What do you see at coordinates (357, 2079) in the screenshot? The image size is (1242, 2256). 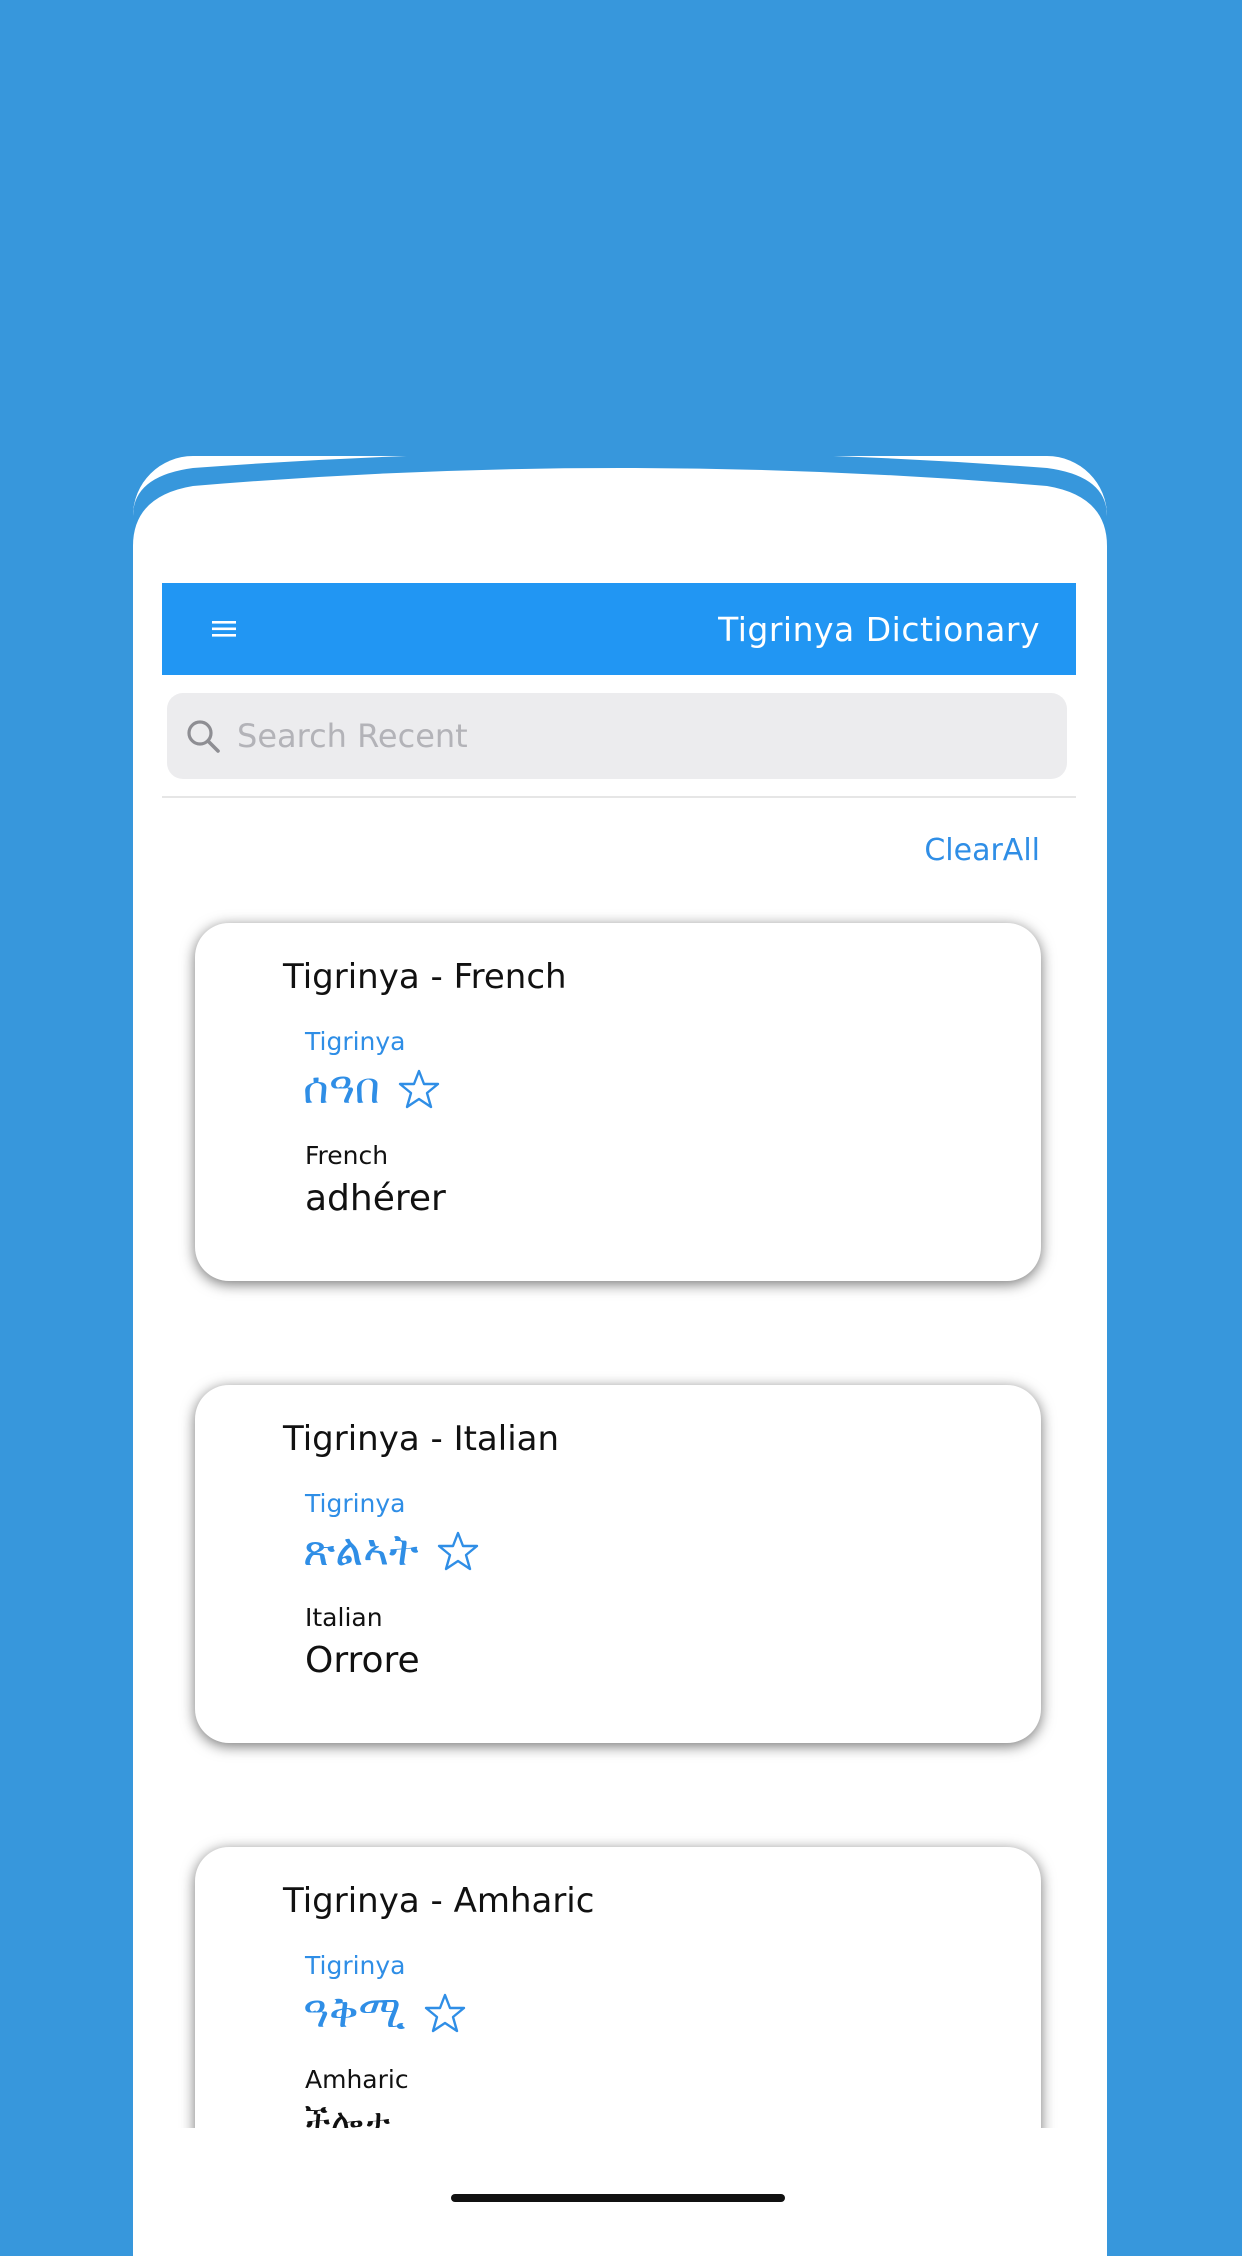 I see `target-language-label: Amharic` at bounding box center [357, 2079].